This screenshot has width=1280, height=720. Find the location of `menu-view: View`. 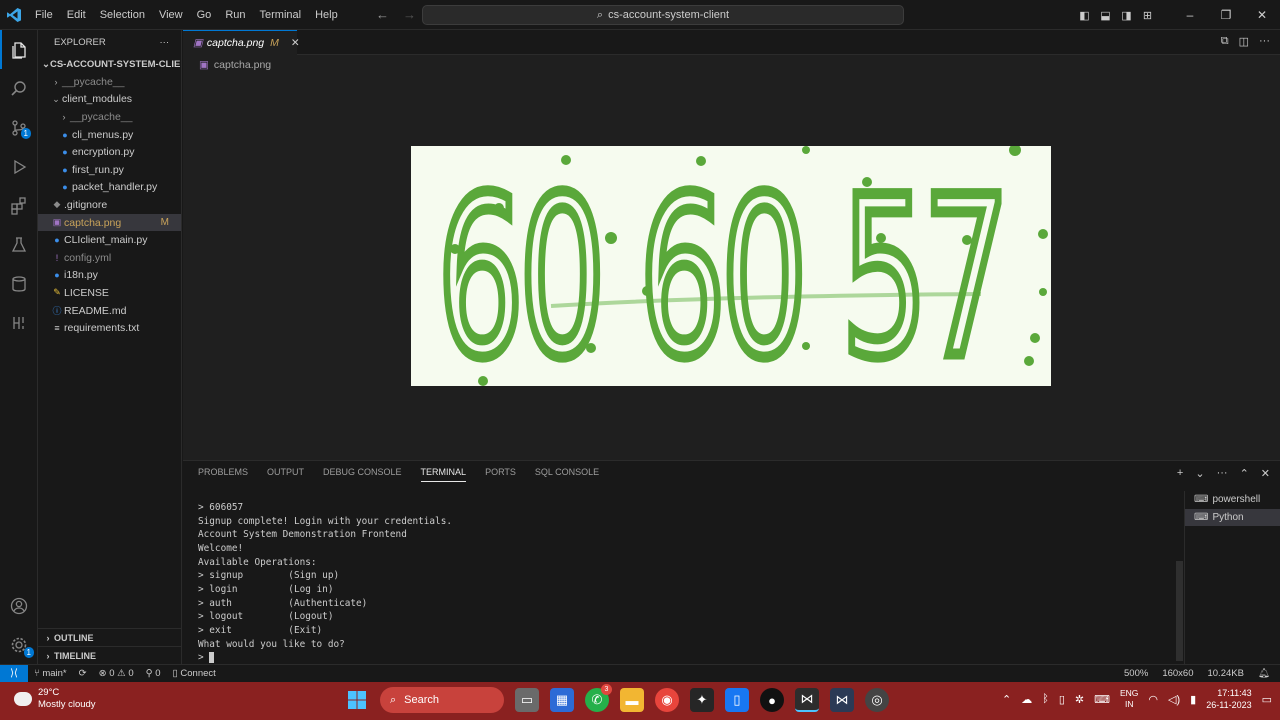

menu-view: View is located at coordinates (171, 15).